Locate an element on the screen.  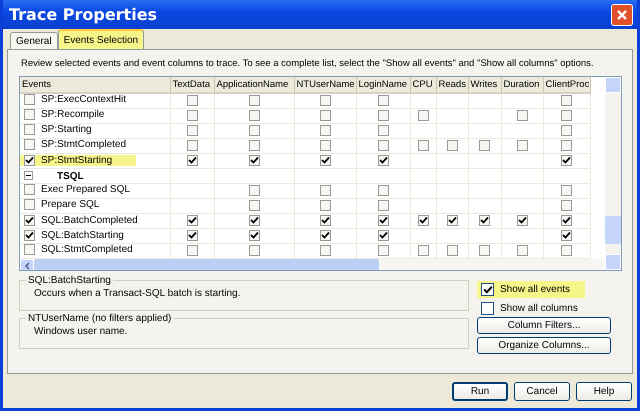
column-header: Reads is located at coordinates (452, 85).